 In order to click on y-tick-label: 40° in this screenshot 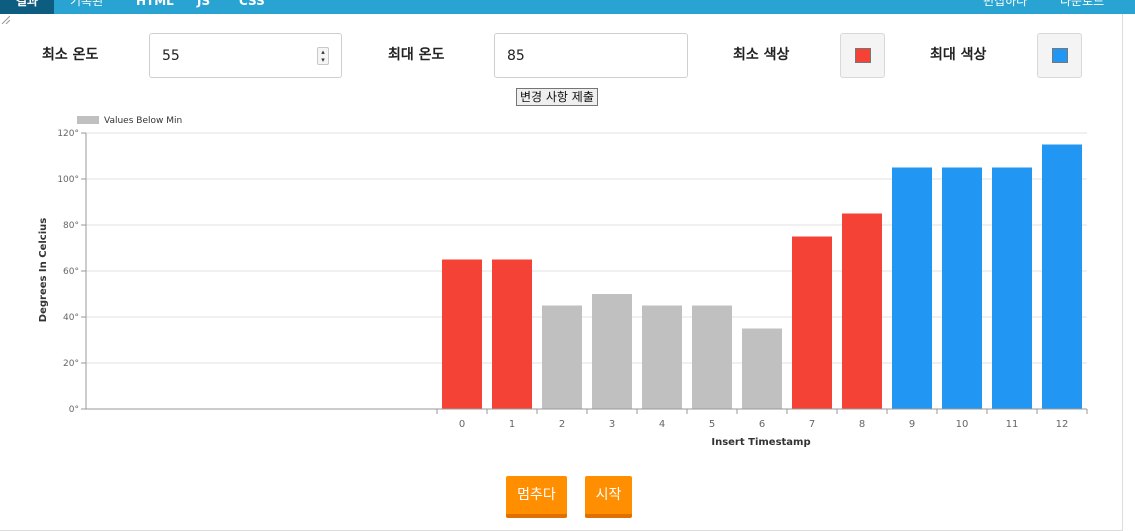, I will do `click(71, 318)`.